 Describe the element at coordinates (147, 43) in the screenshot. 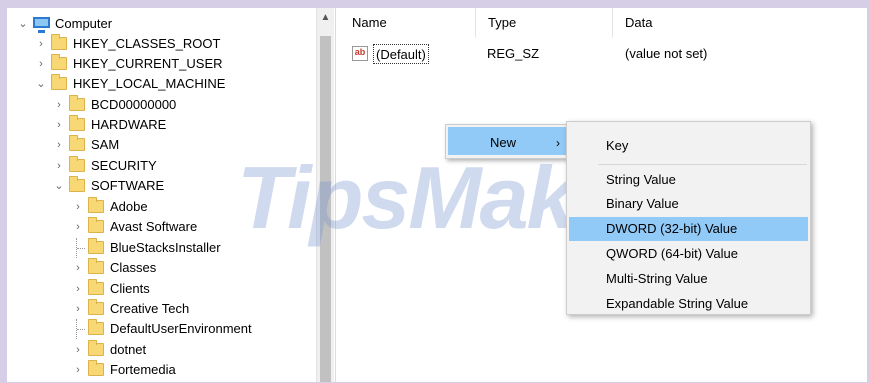

I see `tree-node-label: HKEY_CLASSES_ROOT` at that location.